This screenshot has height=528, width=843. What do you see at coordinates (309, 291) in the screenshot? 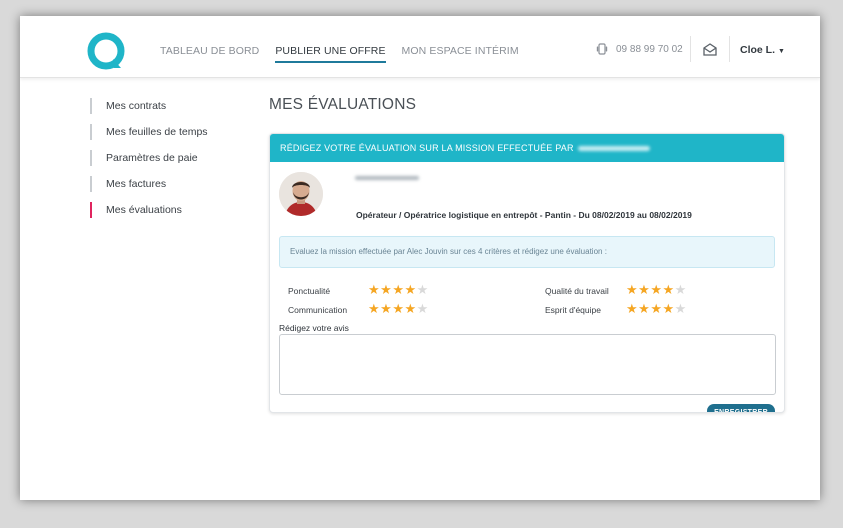
I see `criterion-label: Ponctualité` at bounding box center [309, 291].